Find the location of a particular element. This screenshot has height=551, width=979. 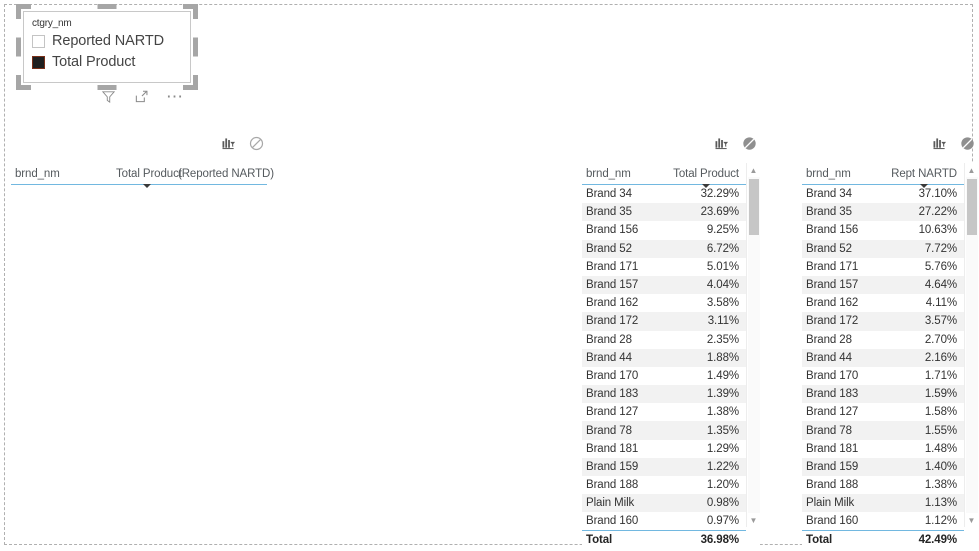

column-header-rept-nartd: Rept NARTD is located at coordinates (924, 177).